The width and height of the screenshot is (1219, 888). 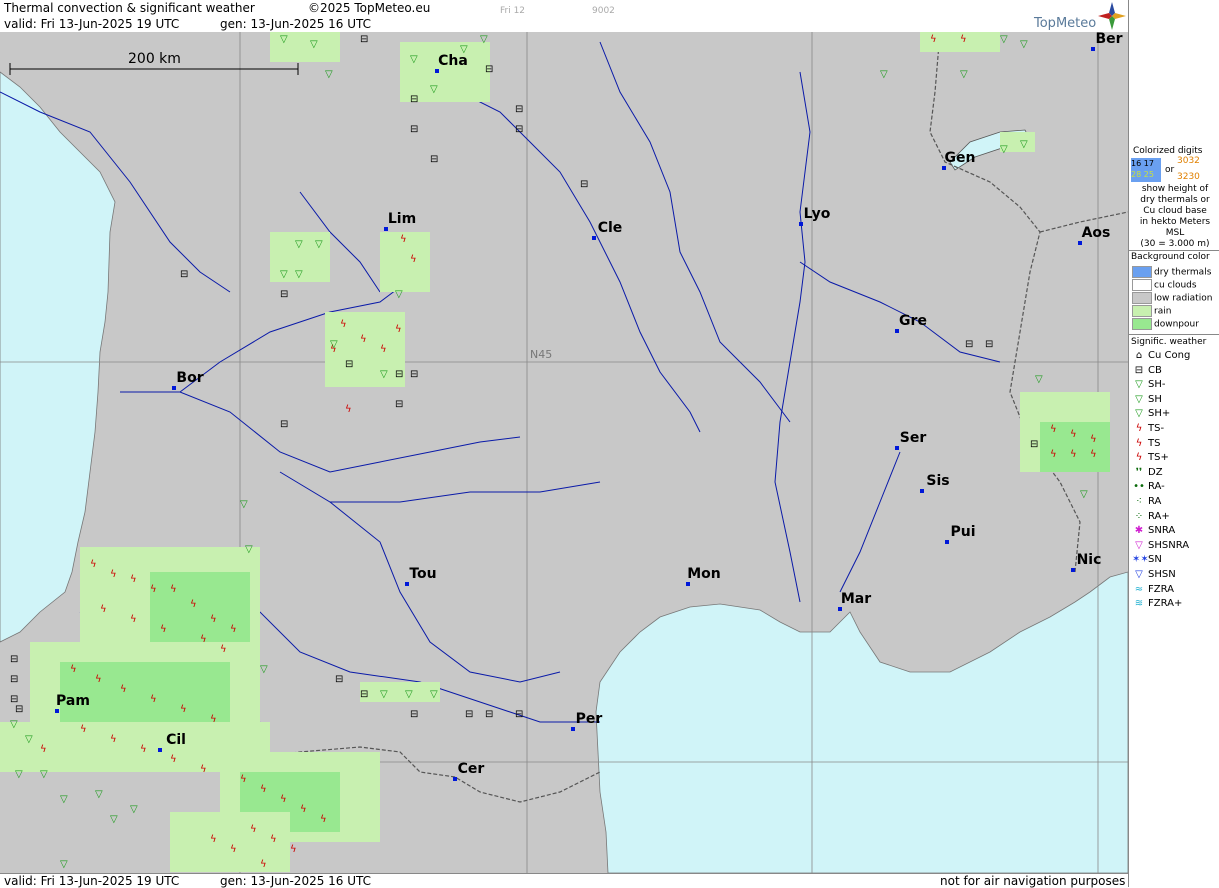 I want to click on city-label-cil: Cil, so click(x=176, y=740).